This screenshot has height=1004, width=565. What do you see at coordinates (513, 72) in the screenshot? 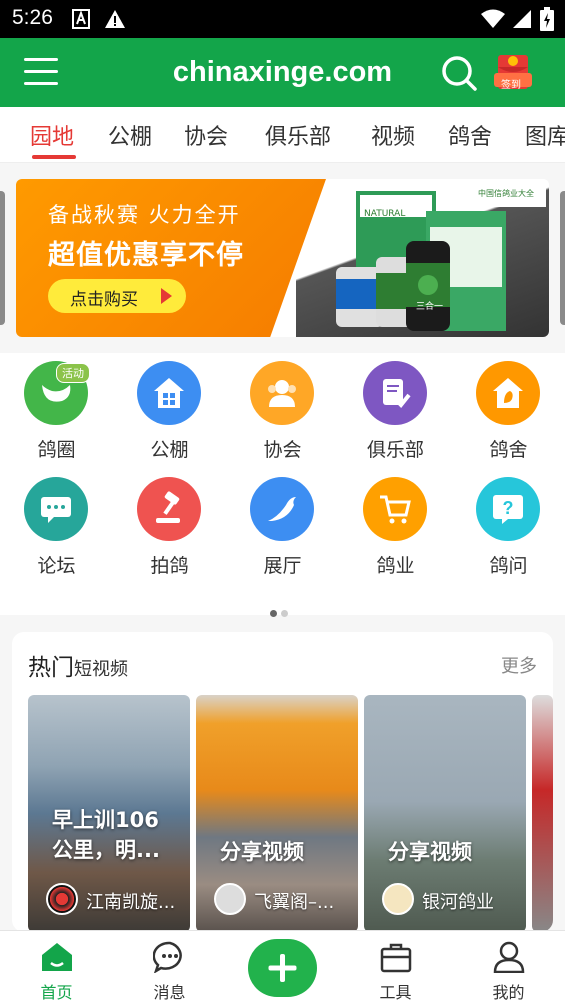
I see `sign-in-button: 签到` at bounding box center [513, 72].